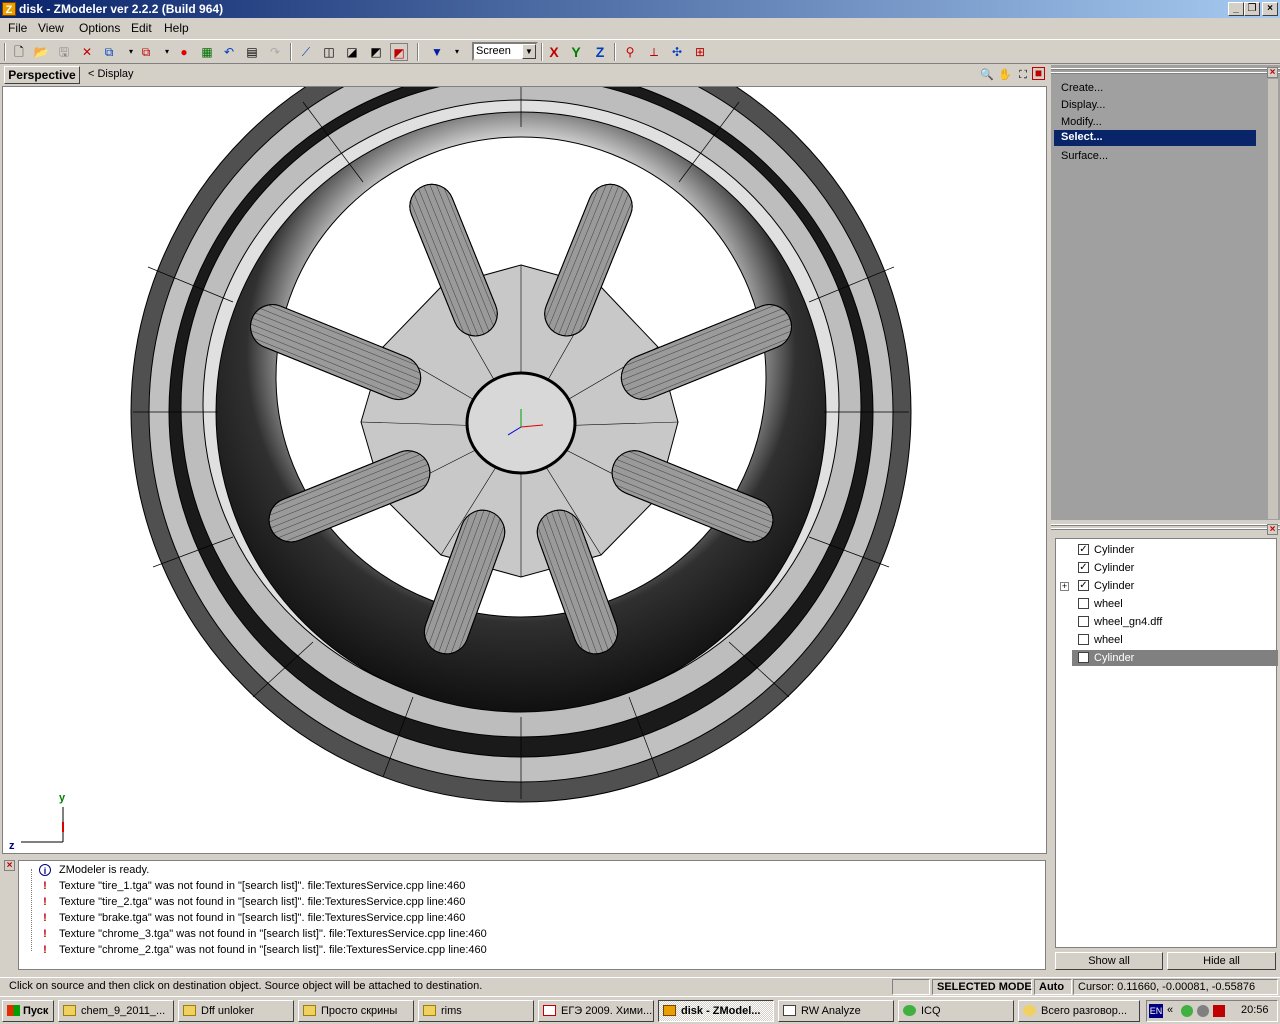 The image size is (1280, 1024). I want to click on taskbar-item: ICQ, so click(956, 1011).